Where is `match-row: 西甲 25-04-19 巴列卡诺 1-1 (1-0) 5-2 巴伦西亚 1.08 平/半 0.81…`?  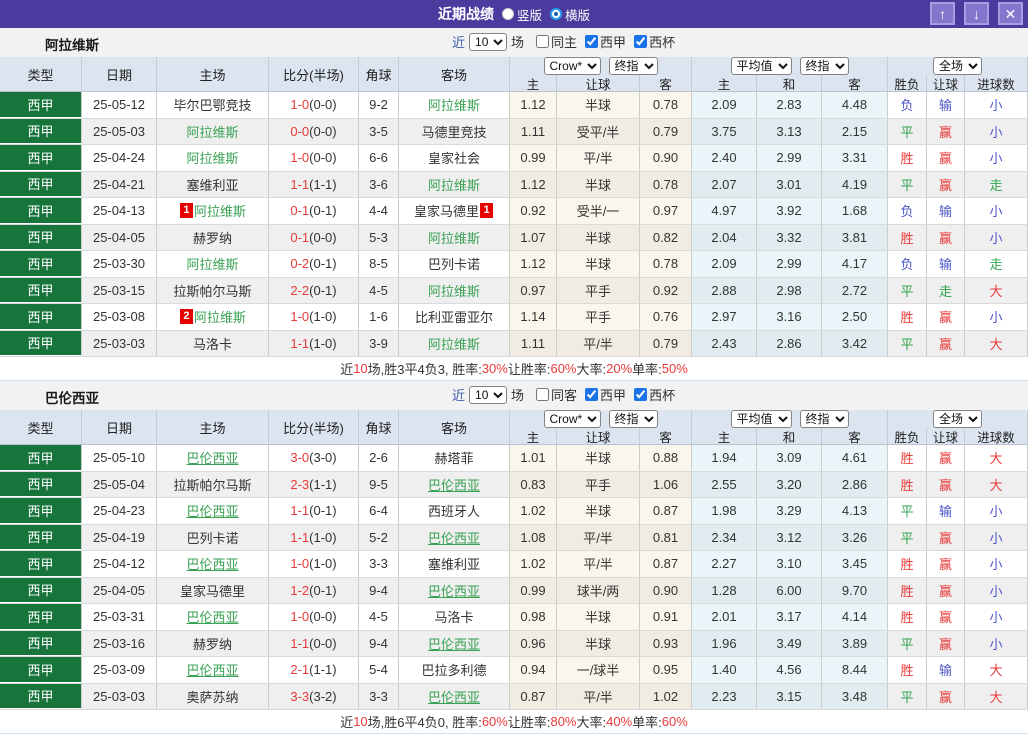
match-row: 西甲 25-04-19 巴列卡诺 1-1 (1-0) 5-2 巴伦西亚 1.08 平/半 0.81… is located at coordinates (514, 537).